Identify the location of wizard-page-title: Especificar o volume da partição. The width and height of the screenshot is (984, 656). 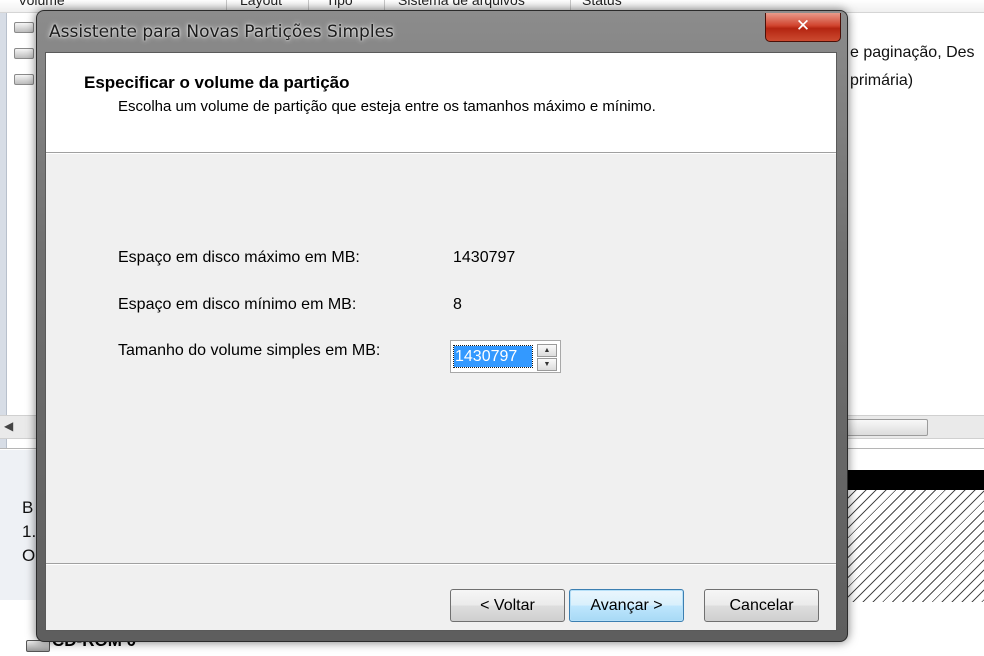
(217, 82).